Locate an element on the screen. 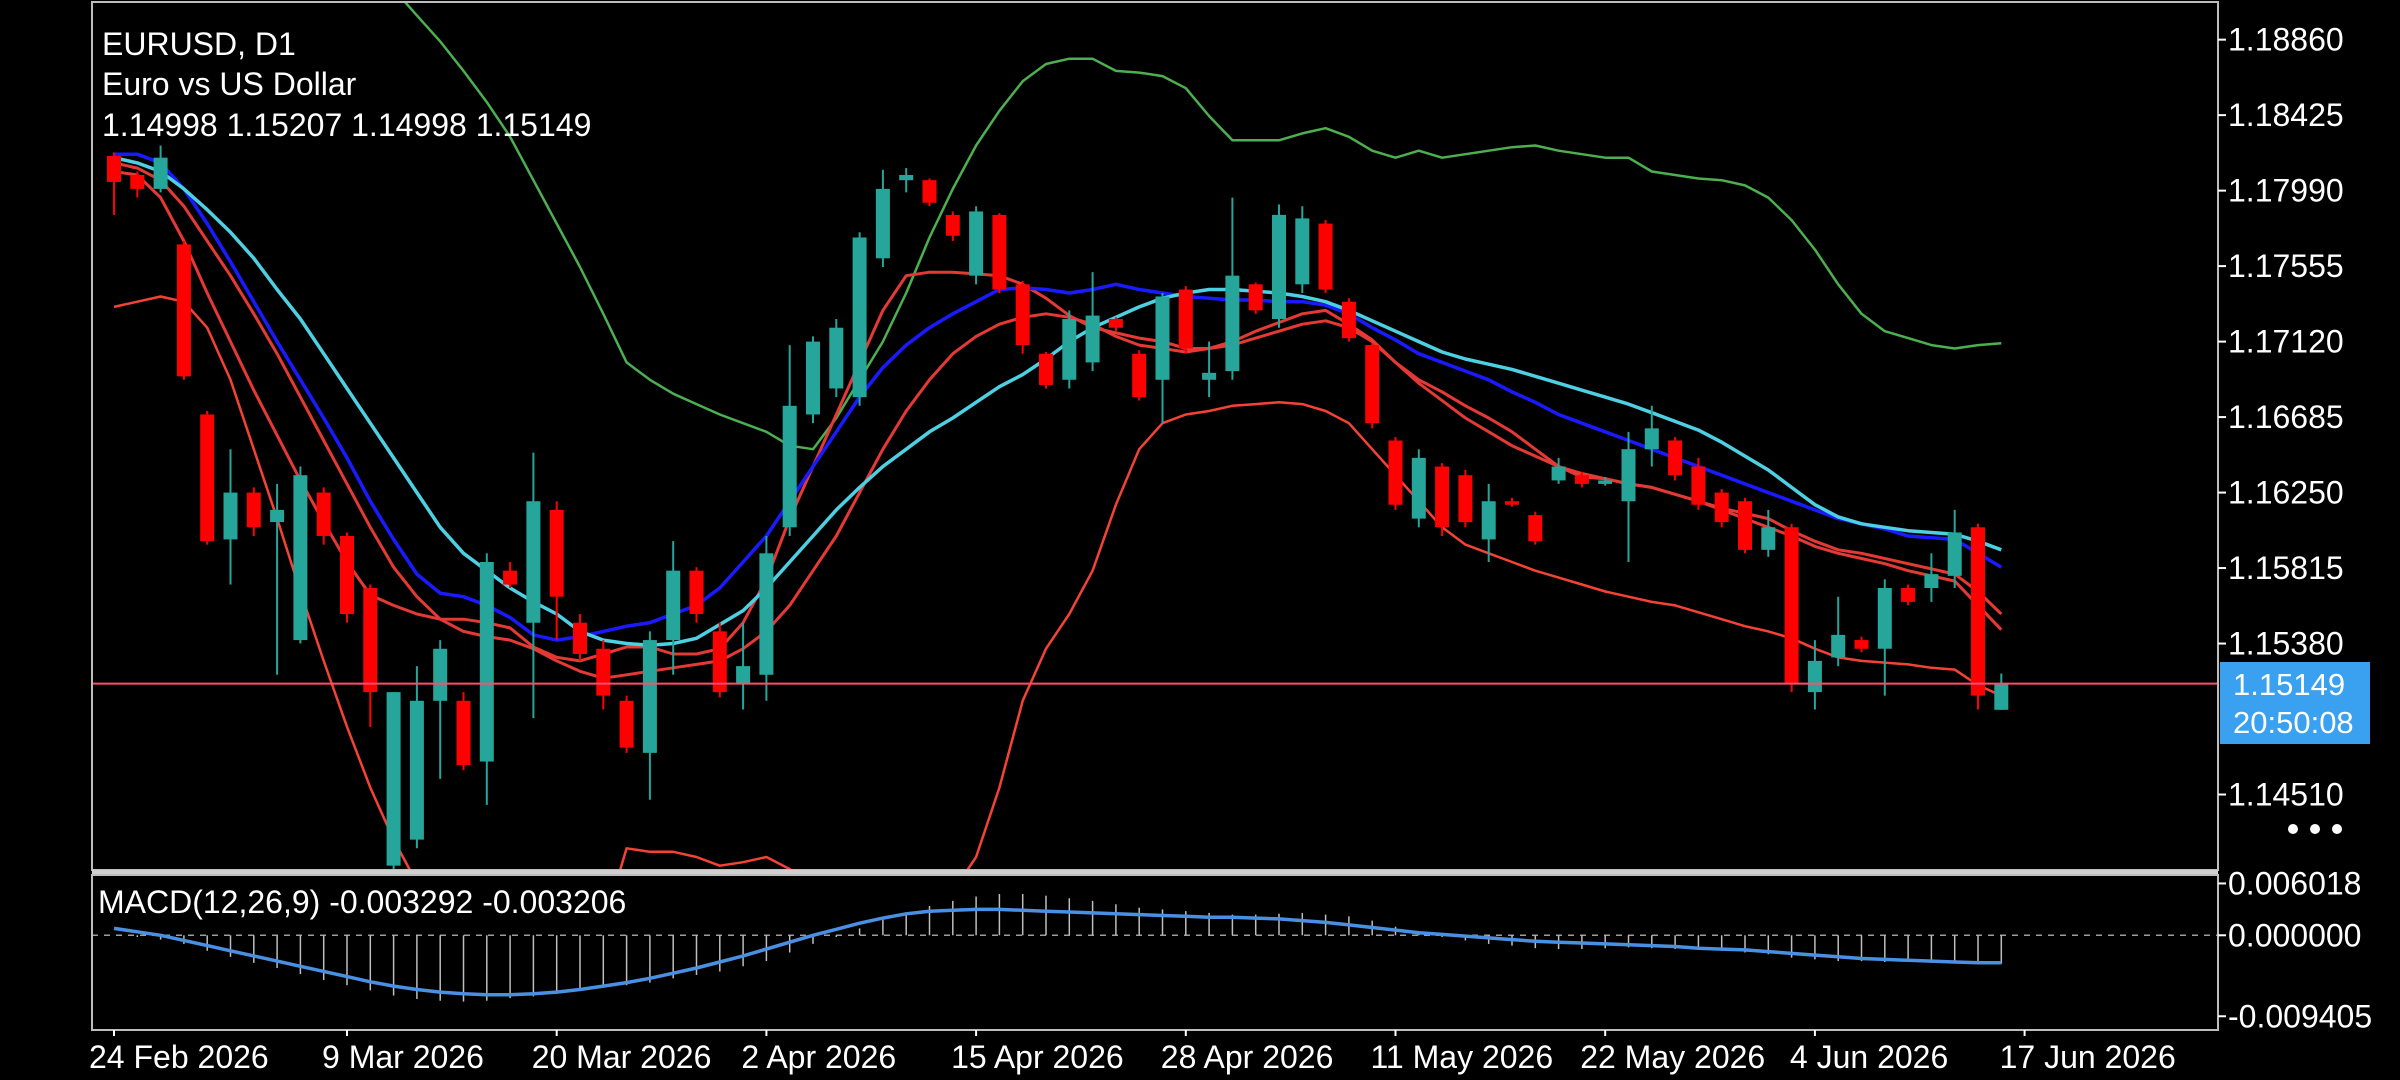  x-tick-label: 24 Feb 2026 is located at coordinates (179, 1057).